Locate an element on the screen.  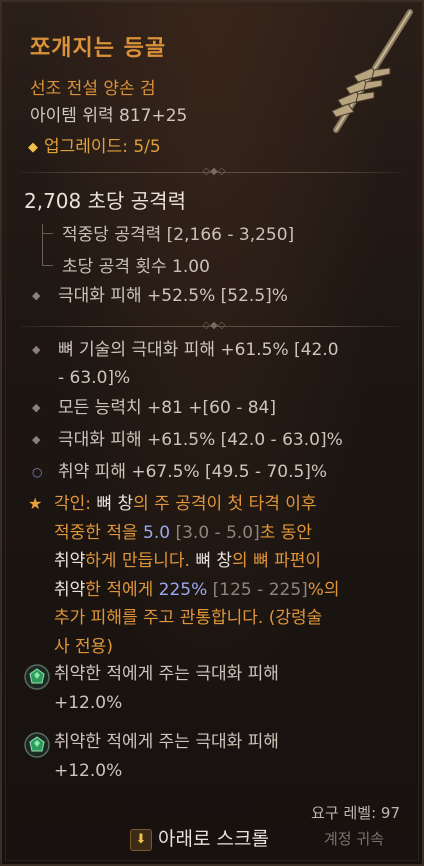
item-power: 아이템 위력 817+25 is located at coordinates (109, 116).